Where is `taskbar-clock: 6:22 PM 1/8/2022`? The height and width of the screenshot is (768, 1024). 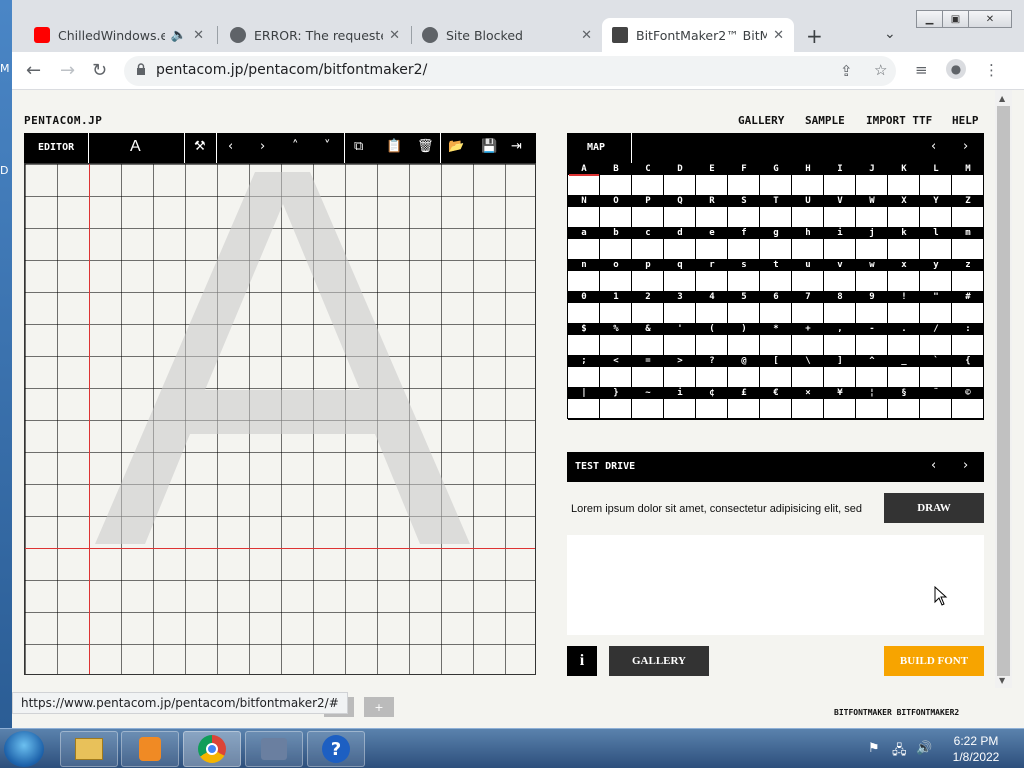
taskbar-clock: 6:22 PM 1/8/2022 is located at coordinates (976, 749).